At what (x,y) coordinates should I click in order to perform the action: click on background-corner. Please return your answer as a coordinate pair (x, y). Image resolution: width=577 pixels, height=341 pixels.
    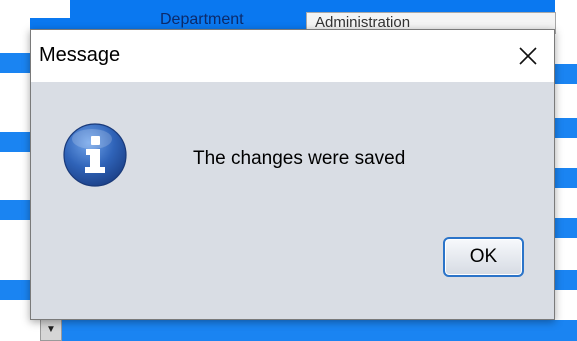
    Looking at the image, I should click on (35, 9).